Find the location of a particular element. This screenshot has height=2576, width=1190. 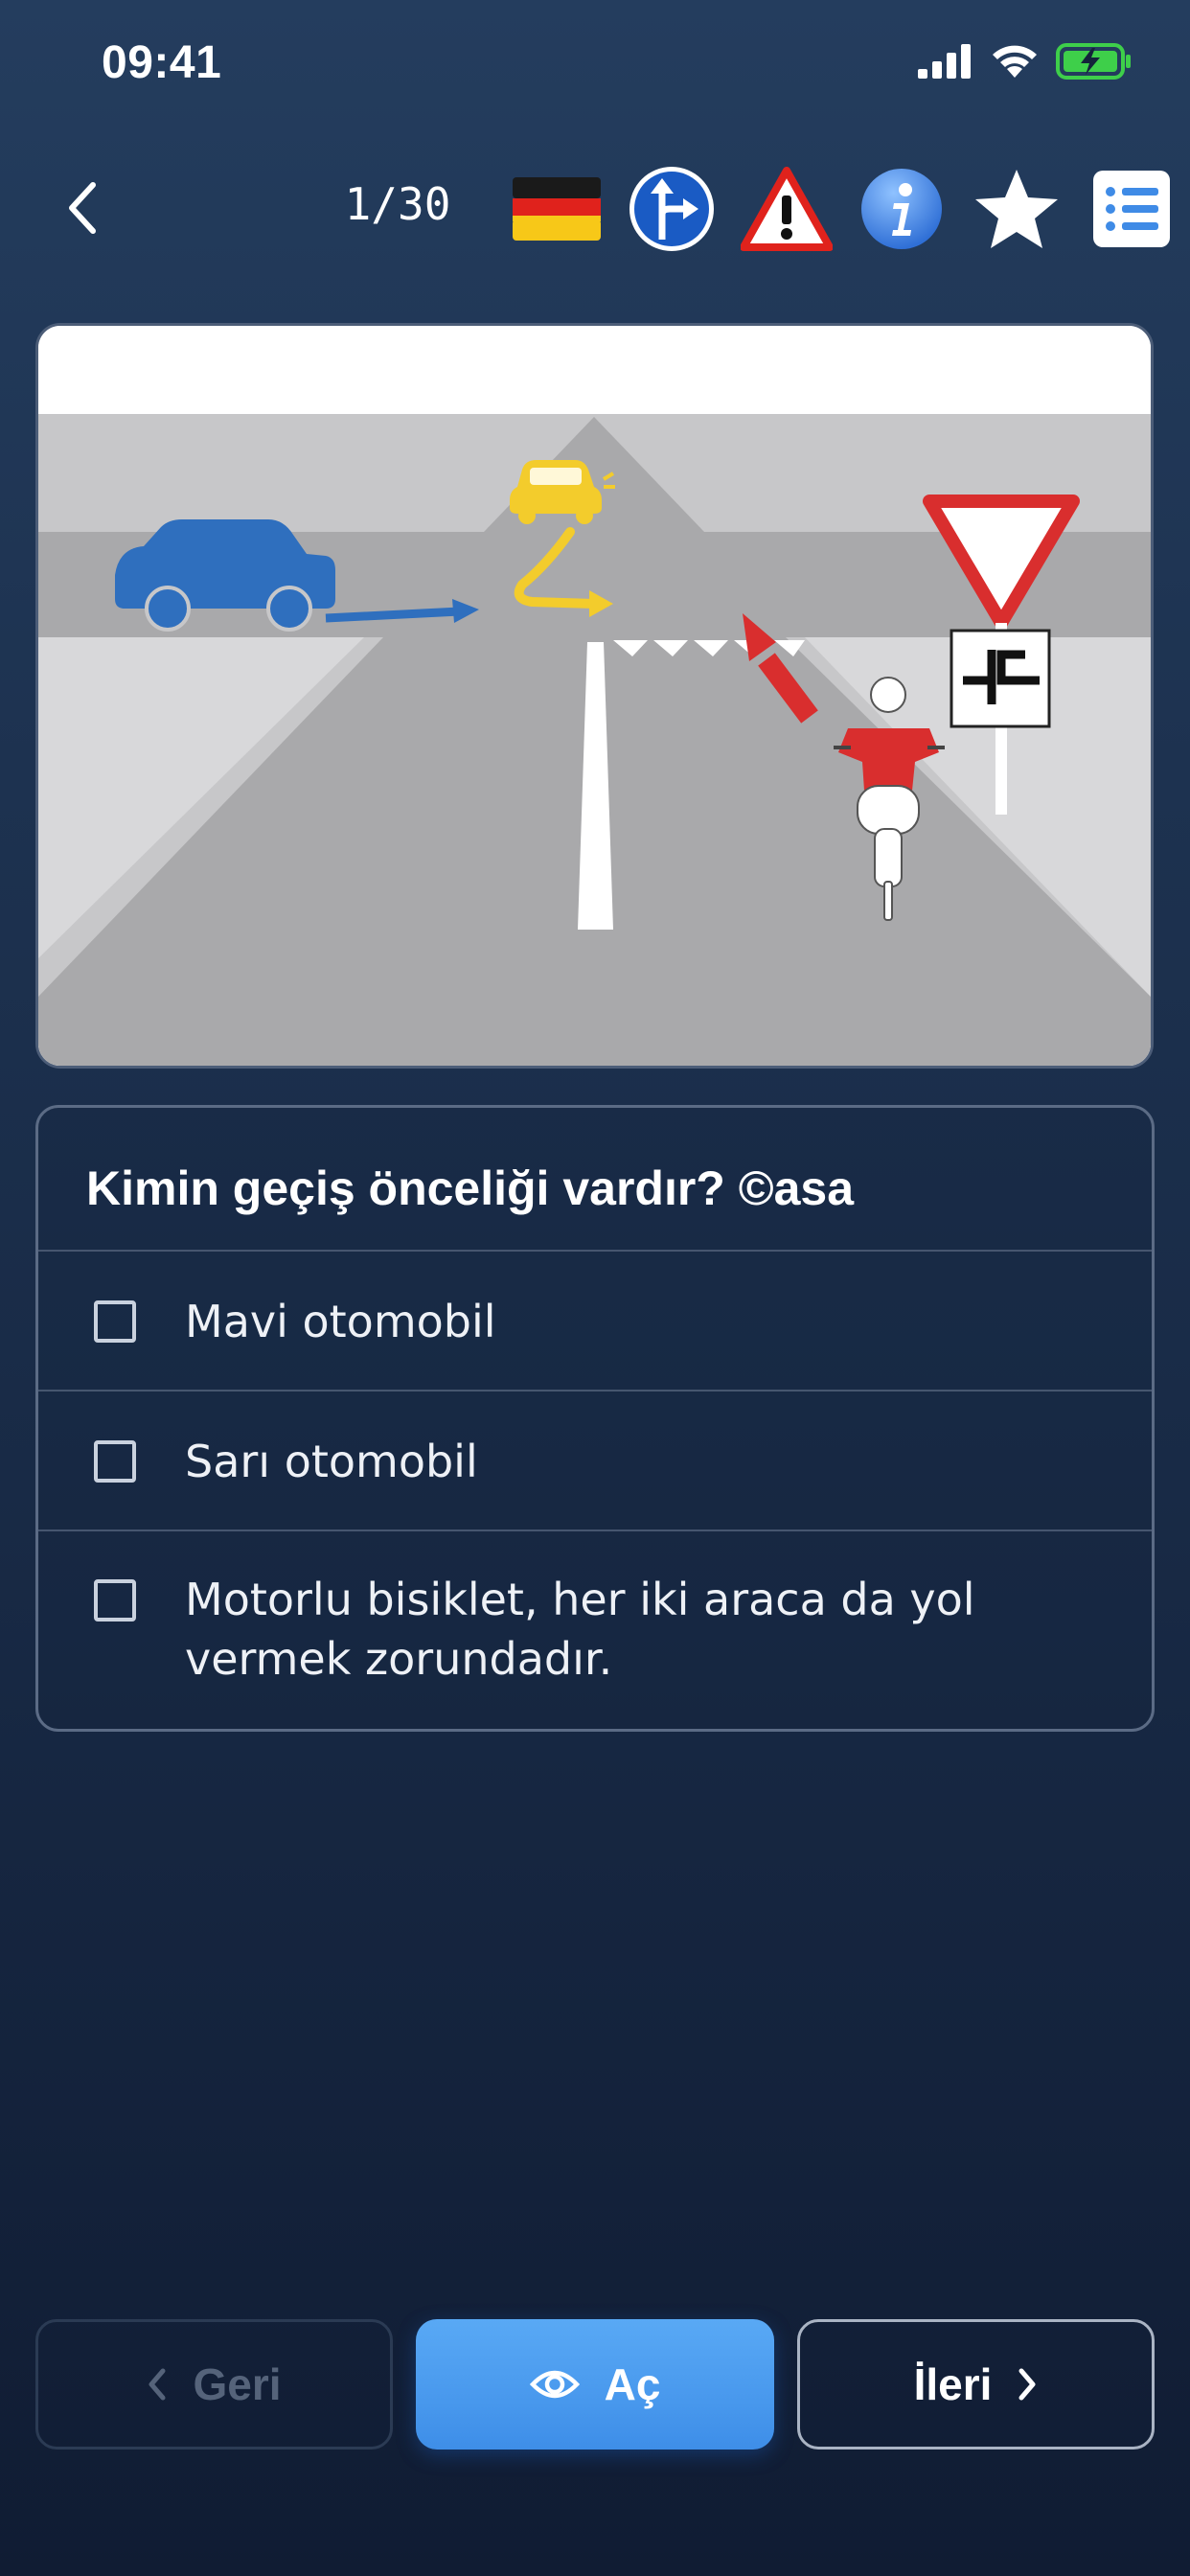

signal-icon is located at coordinates (945, 62).